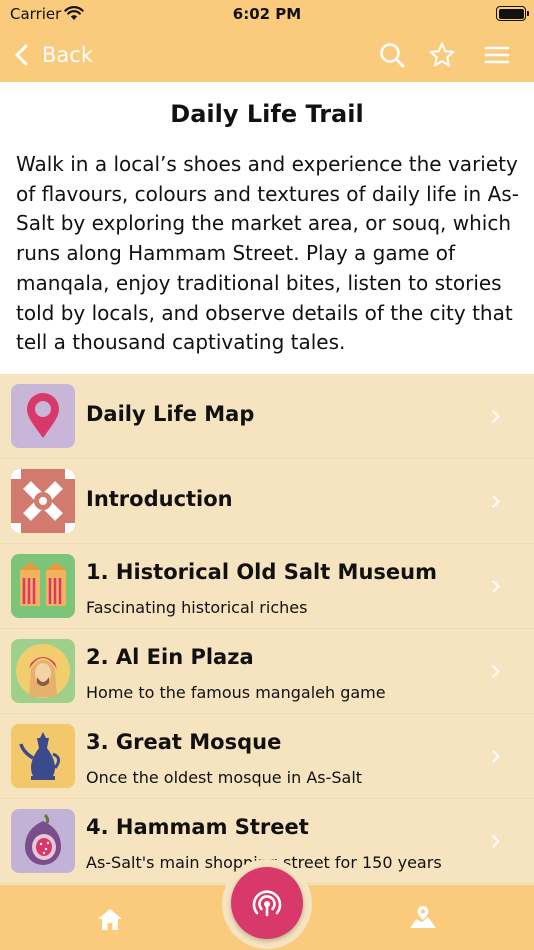 The height and width of the screenshot is (950, 534). Describe the element at coordinates (170, 657) in the screenshot. I see `item-title: 2. Al Ein Plaza` at that location.